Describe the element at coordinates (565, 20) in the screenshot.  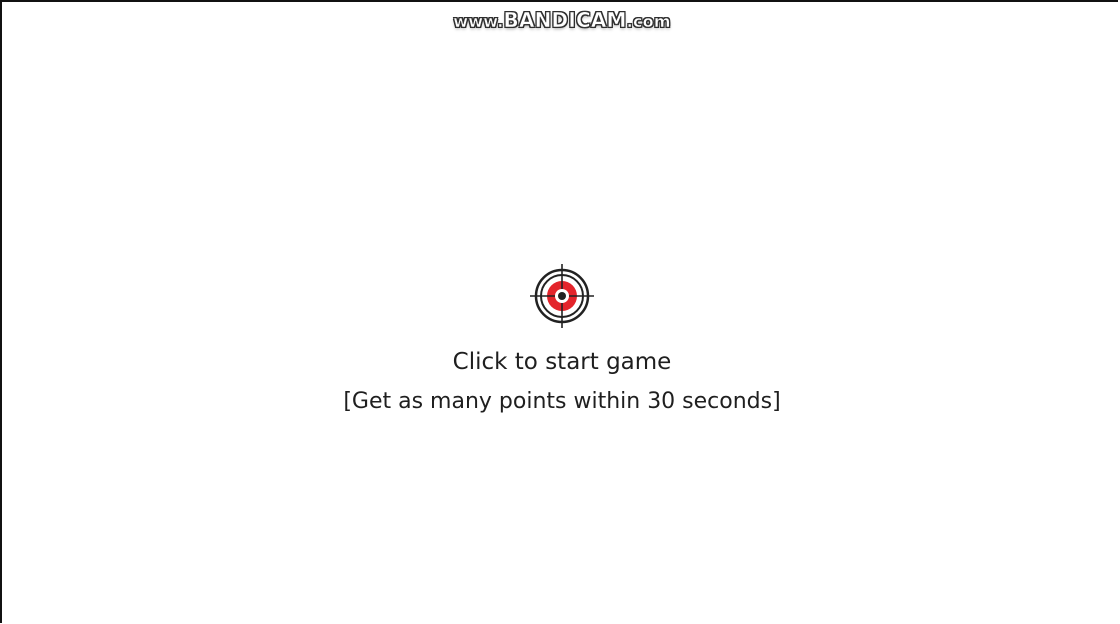
I see `watermark-brand: BANDICAM` at that location.